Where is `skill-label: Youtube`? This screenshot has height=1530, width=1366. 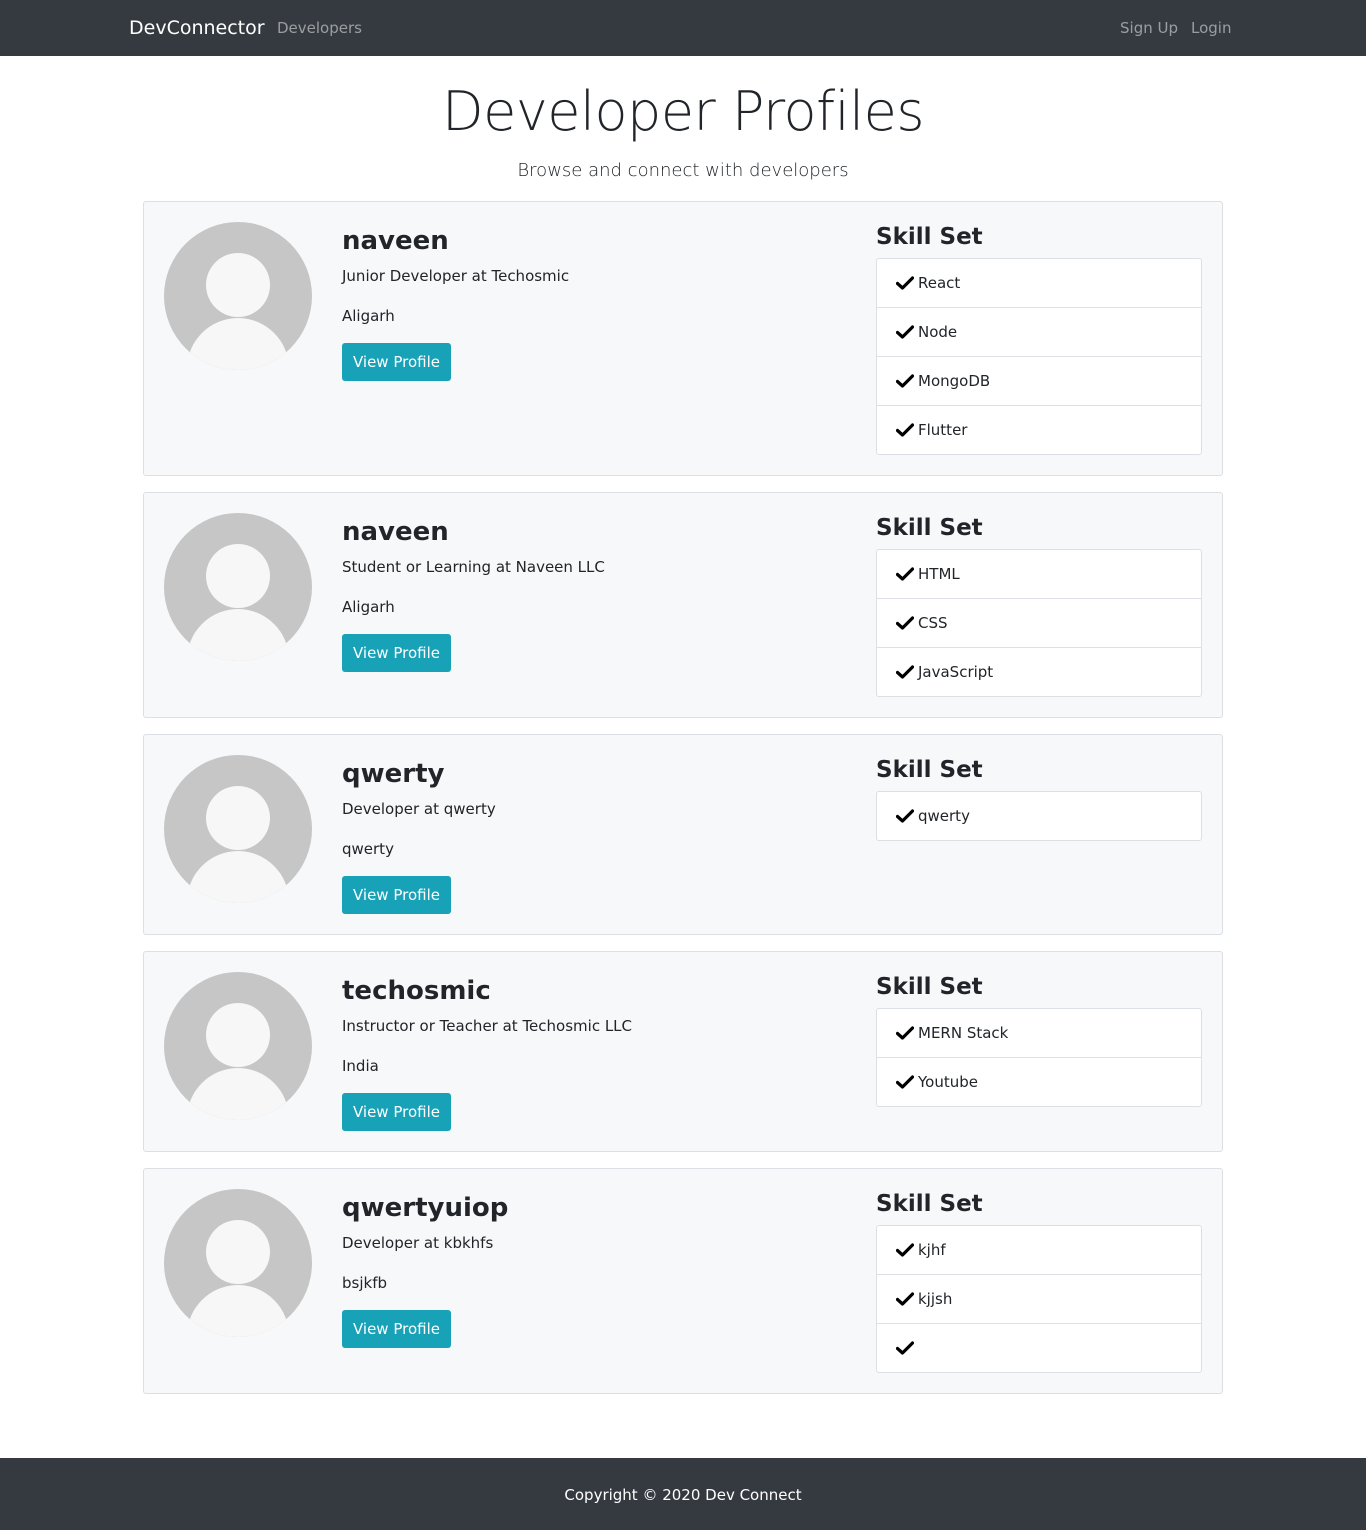 skill-label: Youtube is located at coordinates (948, 1082).